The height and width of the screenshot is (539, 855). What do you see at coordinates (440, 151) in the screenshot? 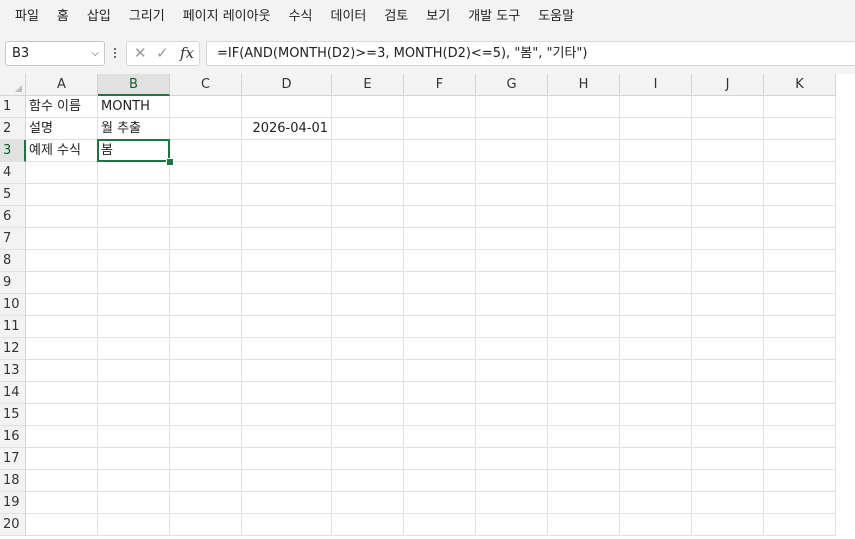
I see `cell-f3` at bounding box center [440, 151].